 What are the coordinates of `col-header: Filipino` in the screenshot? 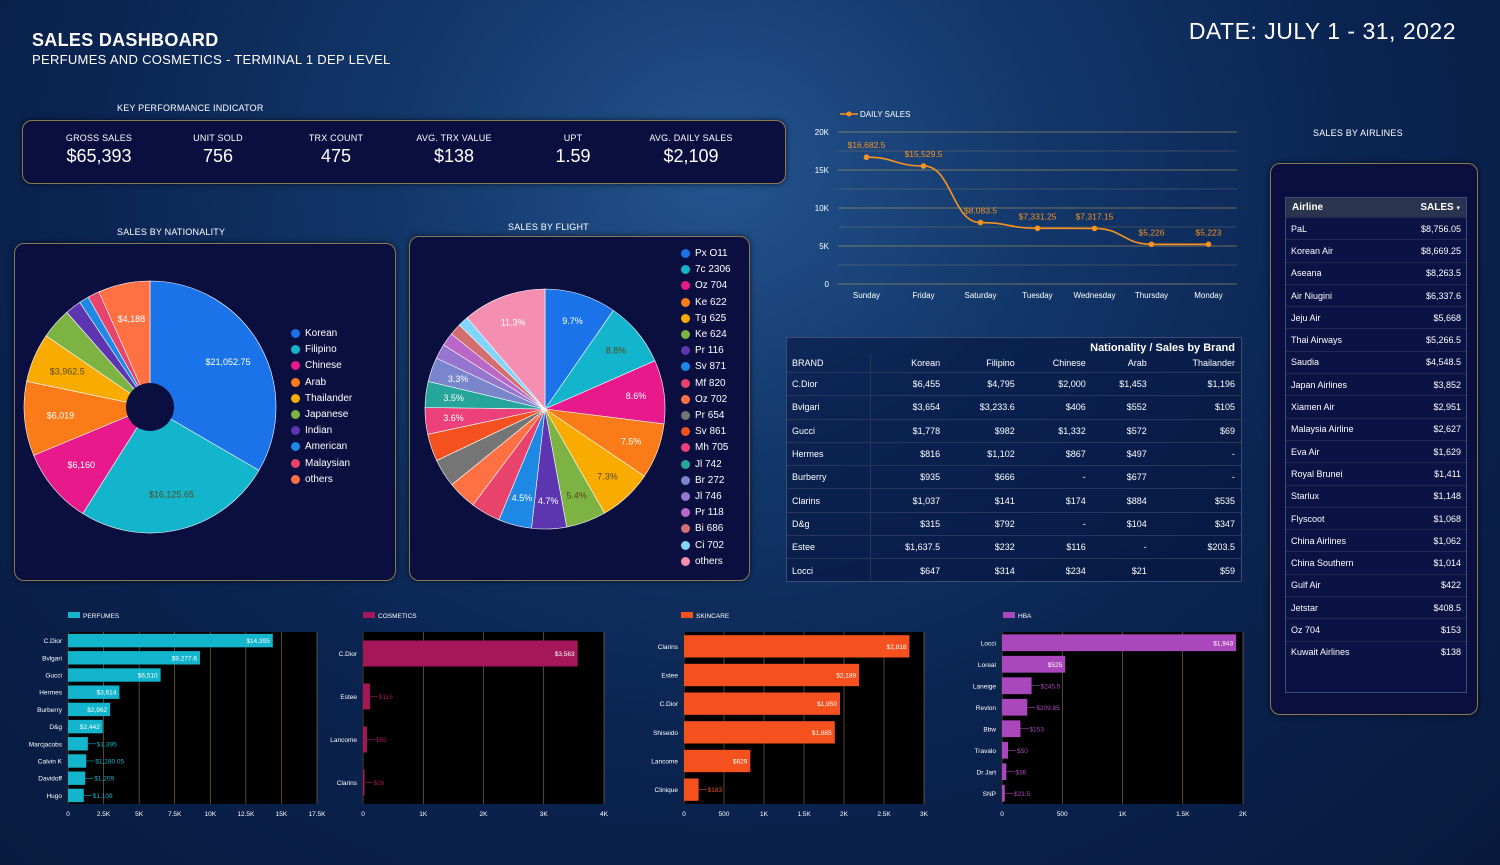 It's located at (983, 363).